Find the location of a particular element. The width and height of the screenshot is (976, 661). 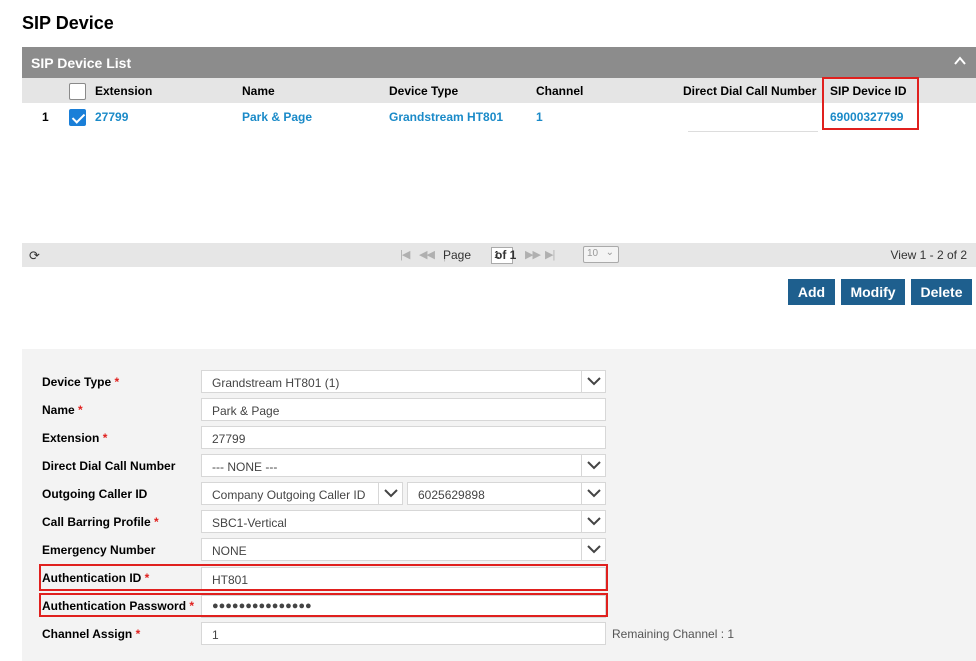

call-barring-value: SBC1-Vertical is located at coordinates (249, 523).